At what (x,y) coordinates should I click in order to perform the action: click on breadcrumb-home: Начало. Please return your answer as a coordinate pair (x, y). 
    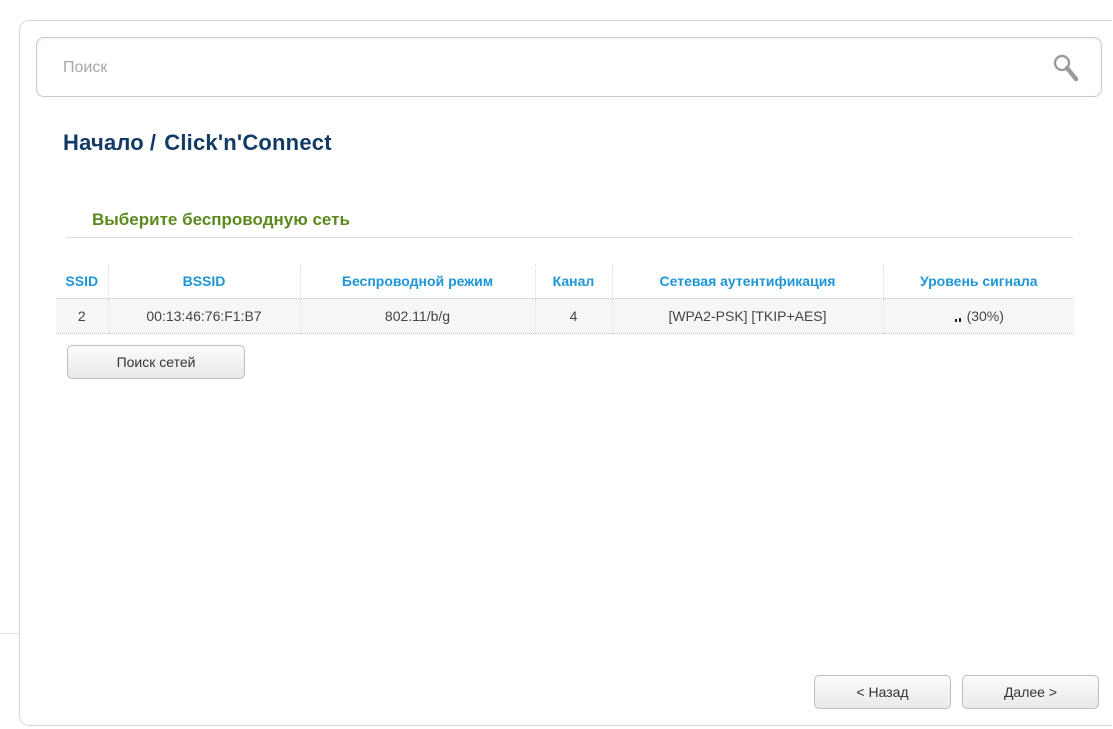
    Looking at the image, I should click on (103, 142).